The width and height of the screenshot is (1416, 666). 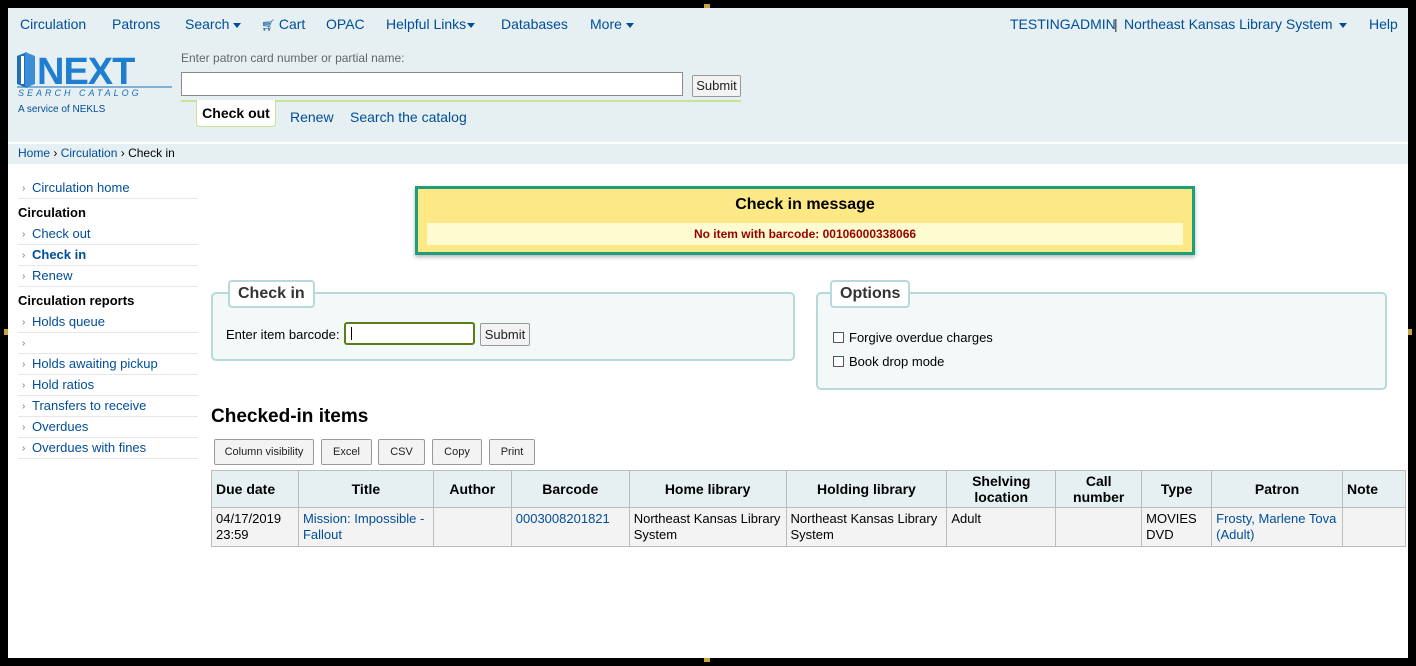 I want to click on sidebar-item-overdues-with-fines: › Overdues with fines, so click(x=108, y=448).